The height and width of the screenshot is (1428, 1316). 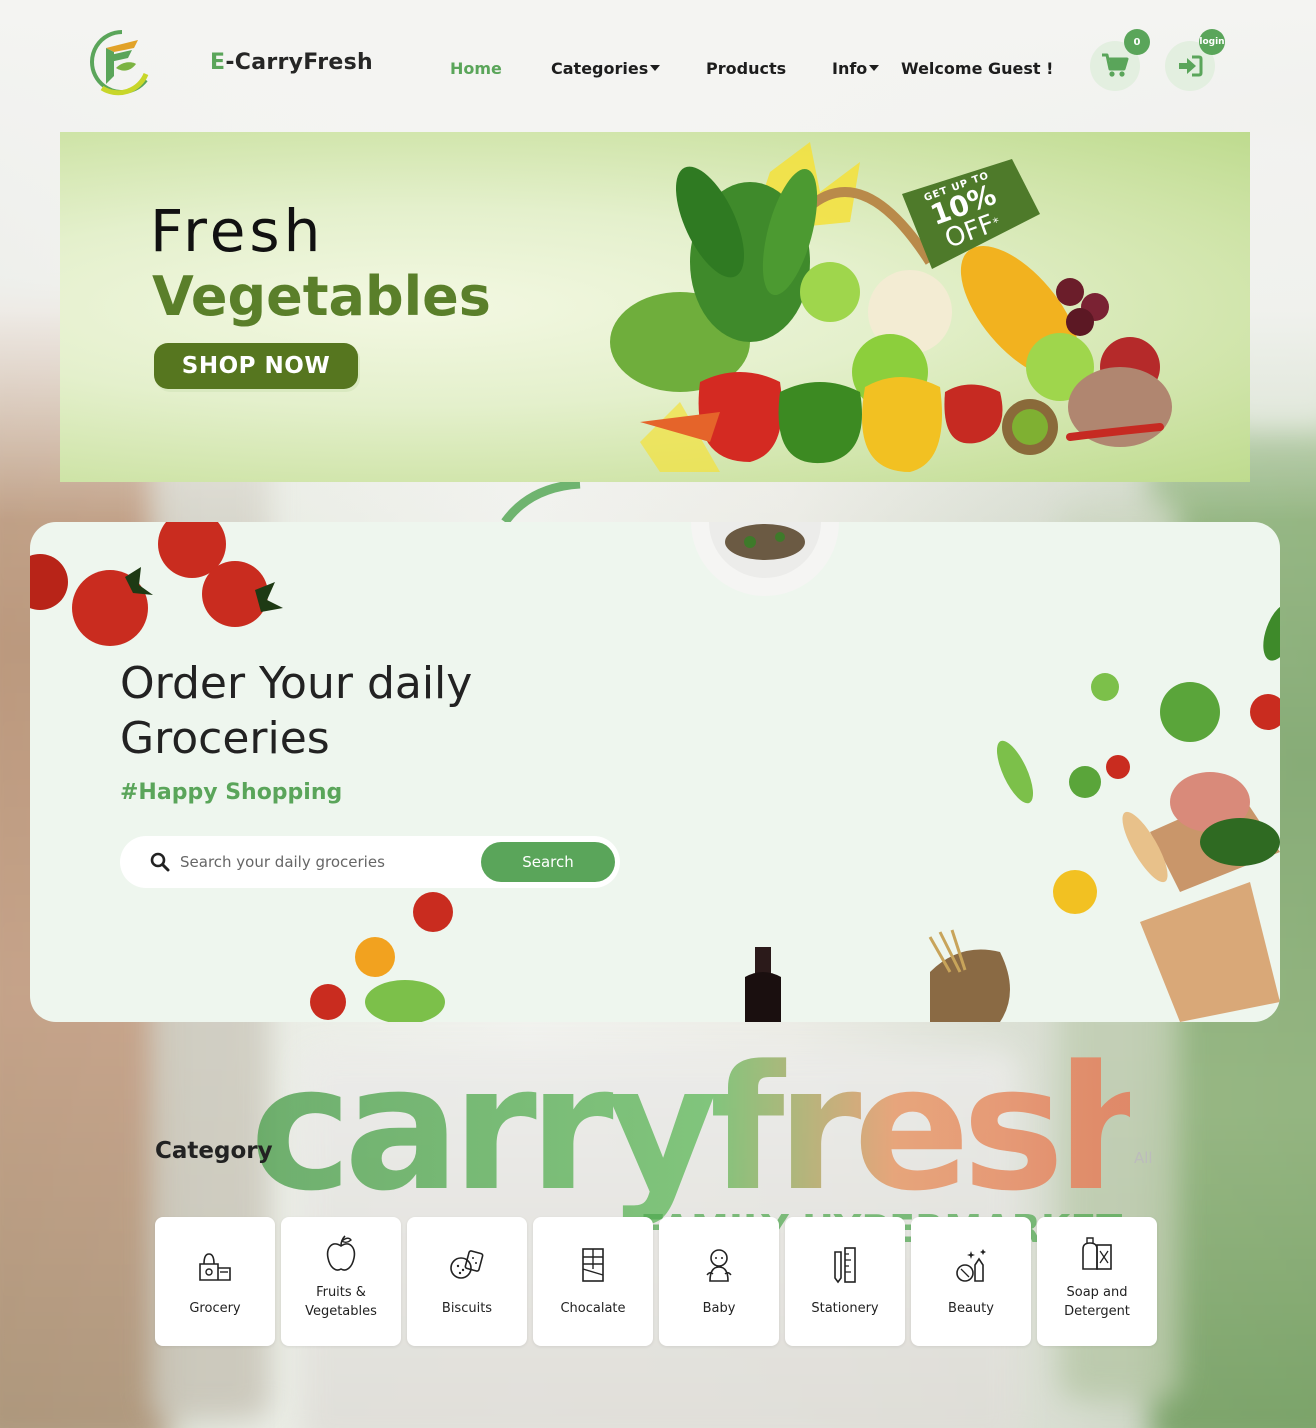 I want to click on brand-name: E-CarryFresh, so click(x=291, y=62).